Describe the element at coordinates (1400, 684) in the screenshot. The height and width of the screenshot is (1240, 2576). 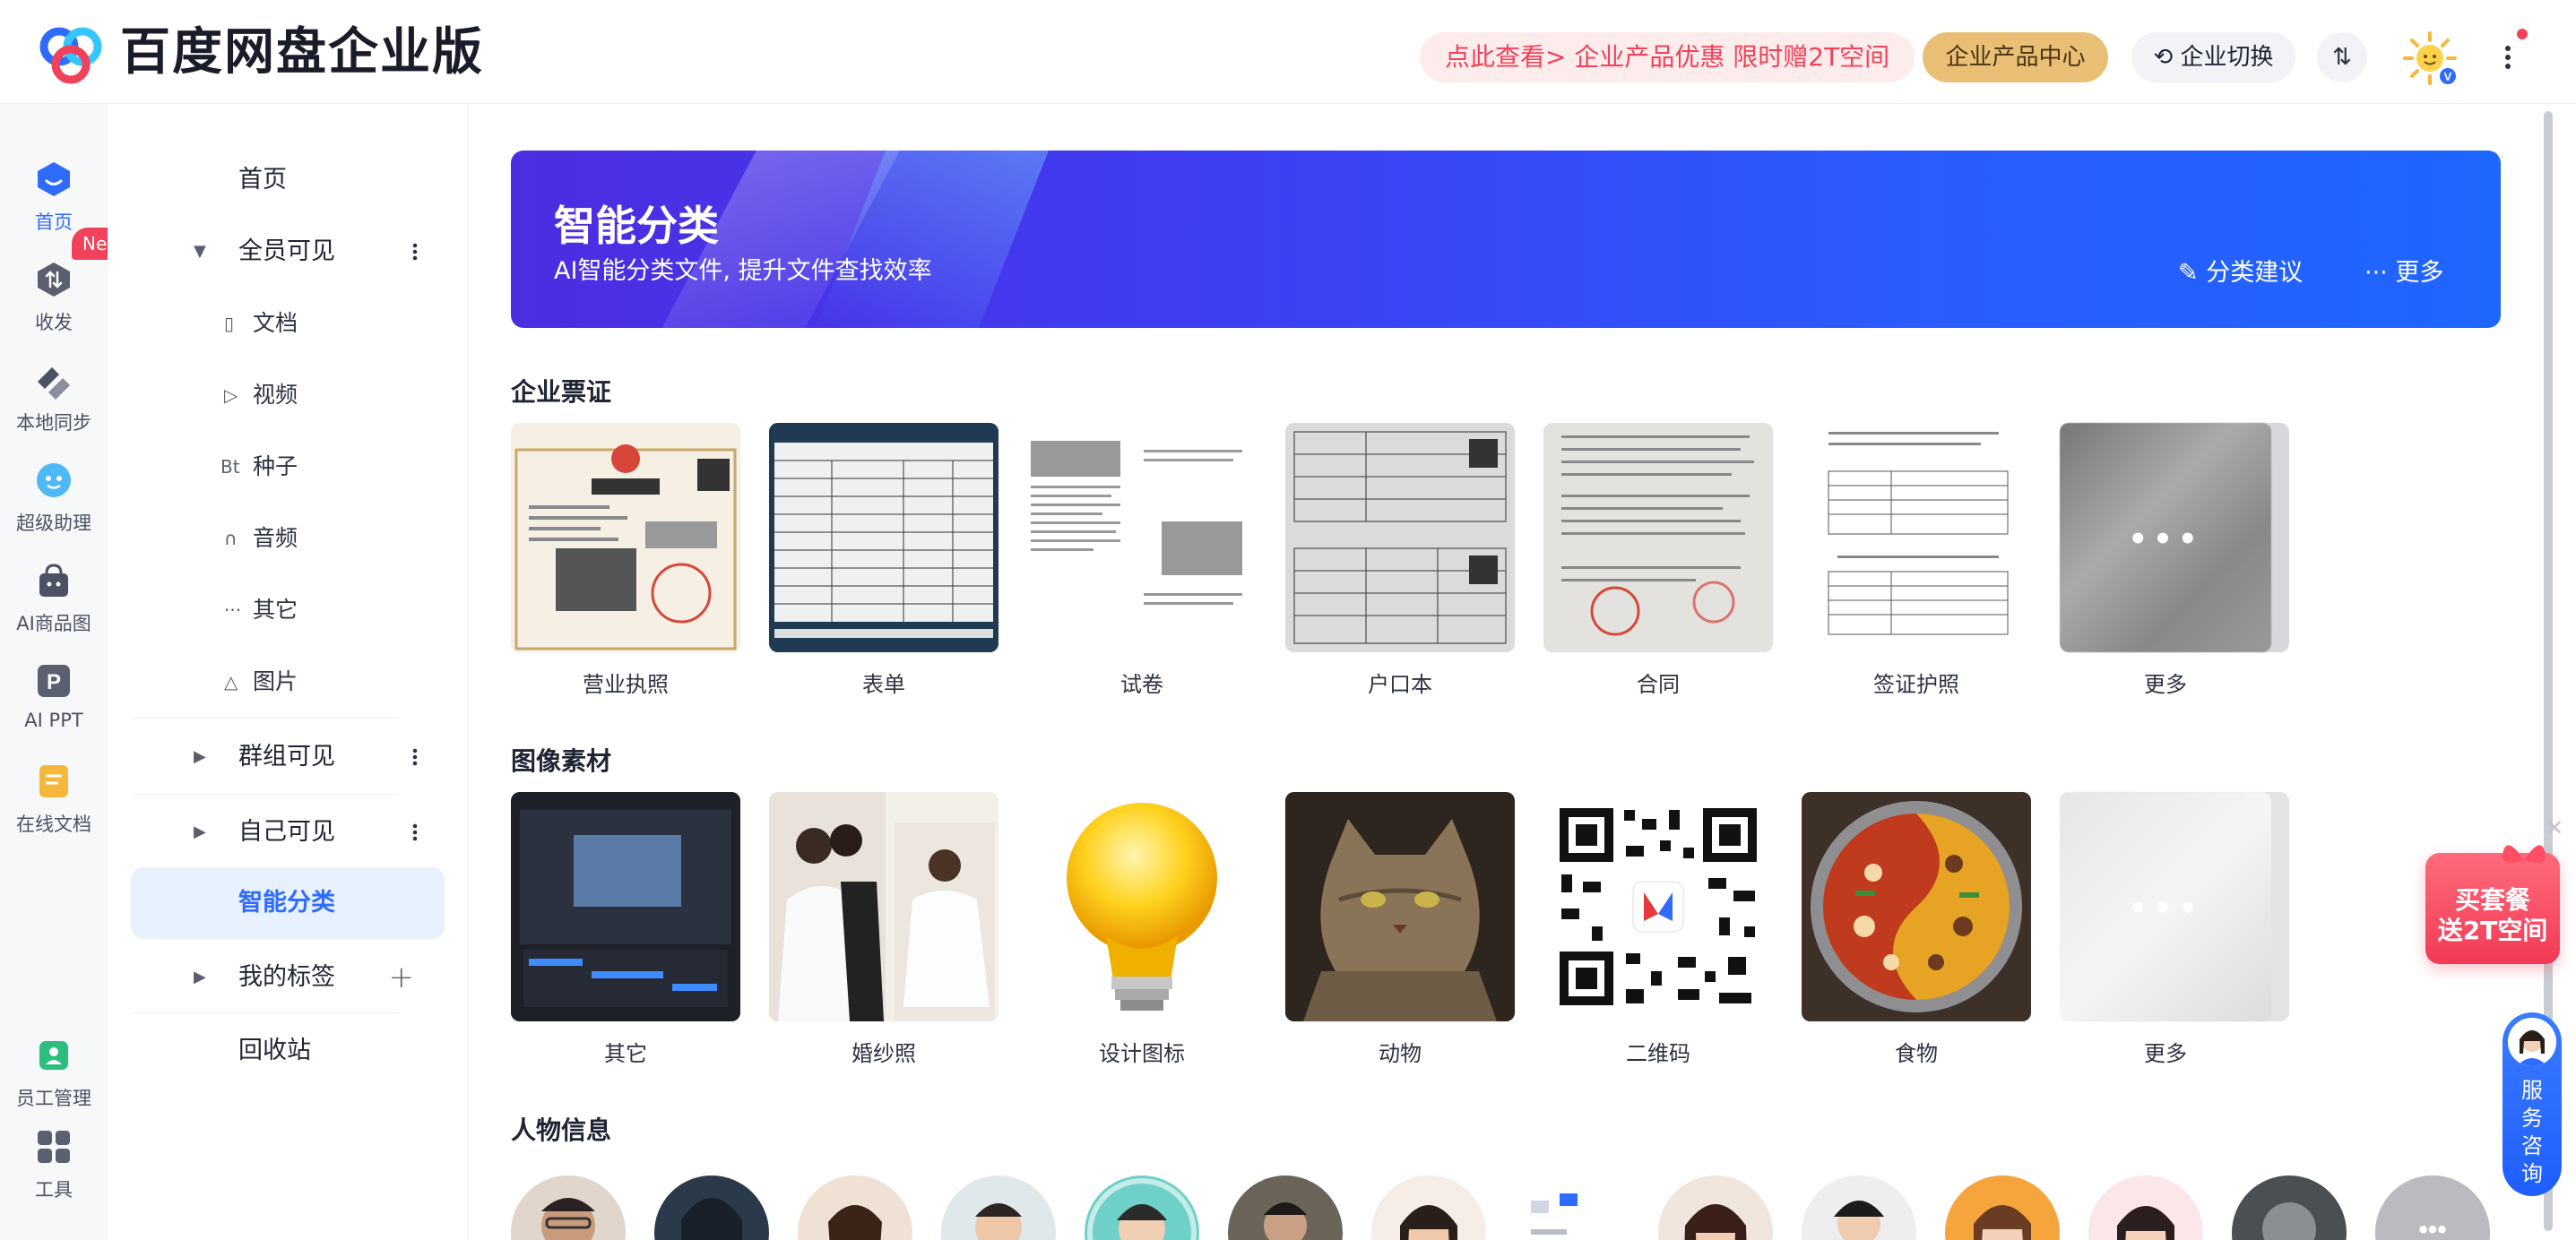
I see `tile-caption: 户口本` at that location.